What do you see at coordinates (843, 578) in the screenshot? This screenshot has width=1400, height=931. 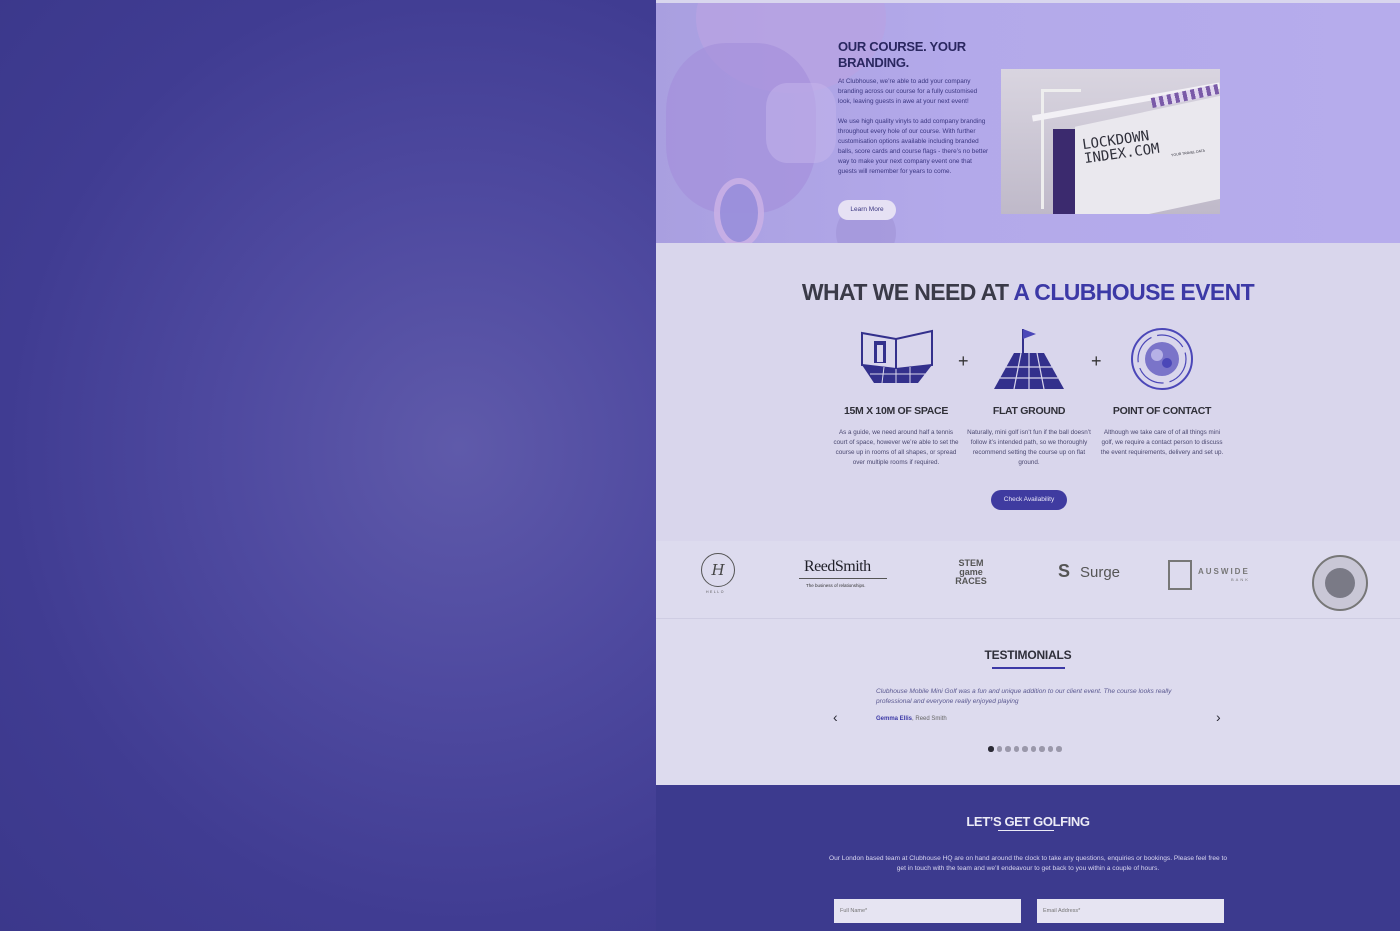 I see `reedsmith-divider` at bounding box center [843, 578].